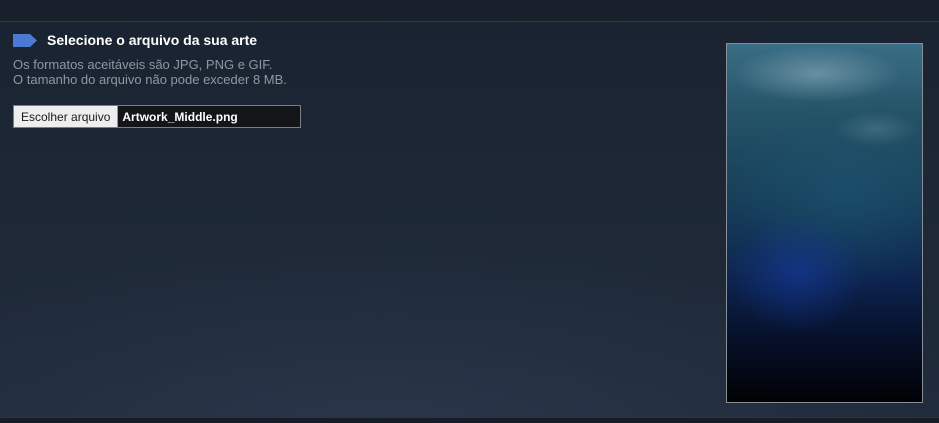 This screenshot has height=423, width=939. I want to click on file-input: Escolher arquivo Artwork_Middle.png, so click(157, 116).